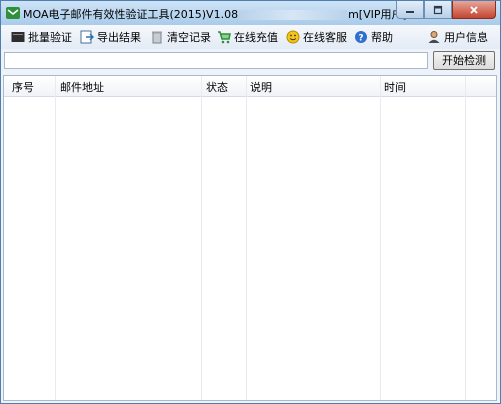  I want to click on column-header-index: 序号, so click(23, 87).